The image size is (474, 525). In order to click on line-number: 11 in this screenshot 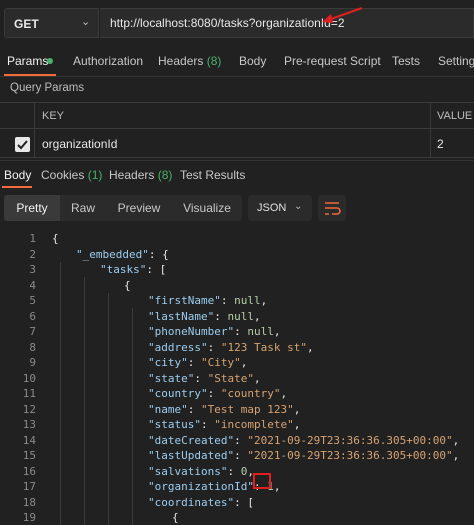, I will do `click(18, 393)`.